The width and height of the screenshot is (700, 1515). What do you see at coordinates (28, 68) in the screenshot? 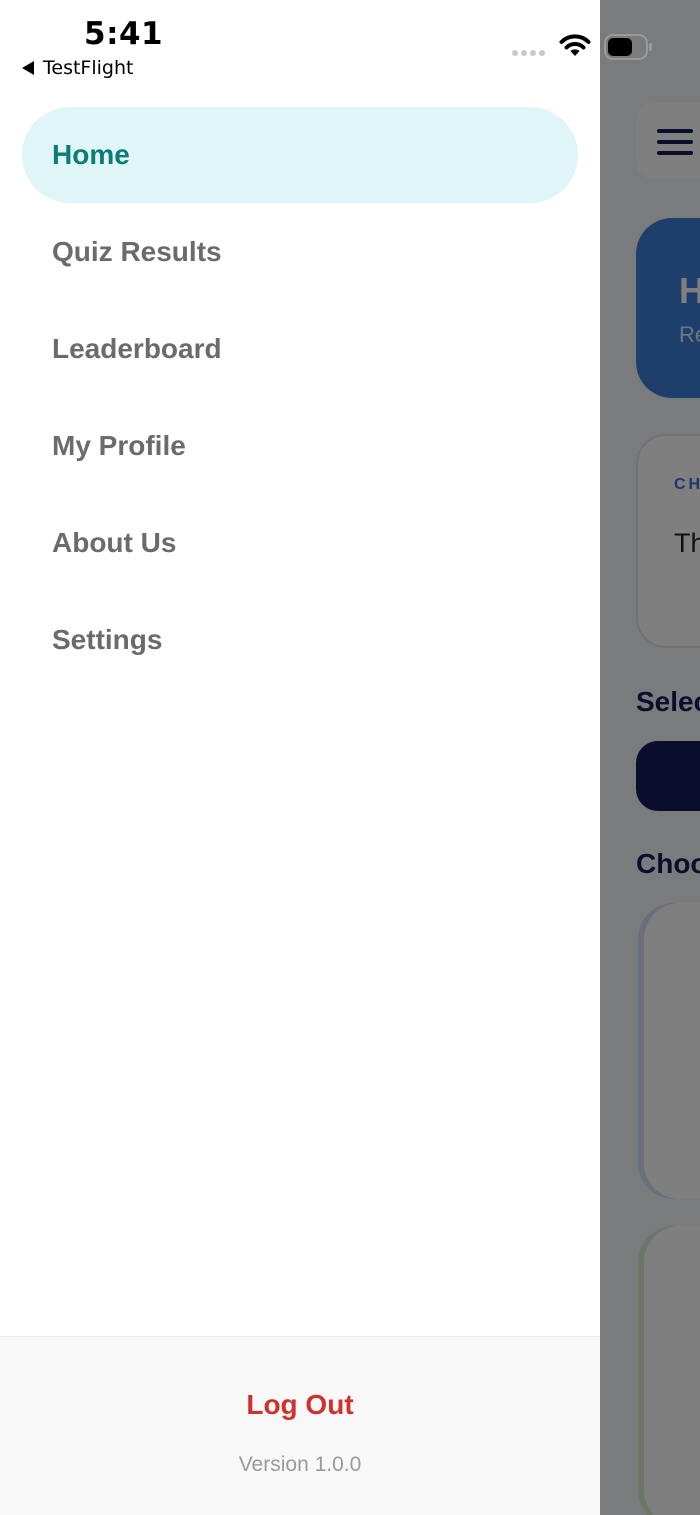
I see `back-arrow-icon` at bounding box center [28, 68].